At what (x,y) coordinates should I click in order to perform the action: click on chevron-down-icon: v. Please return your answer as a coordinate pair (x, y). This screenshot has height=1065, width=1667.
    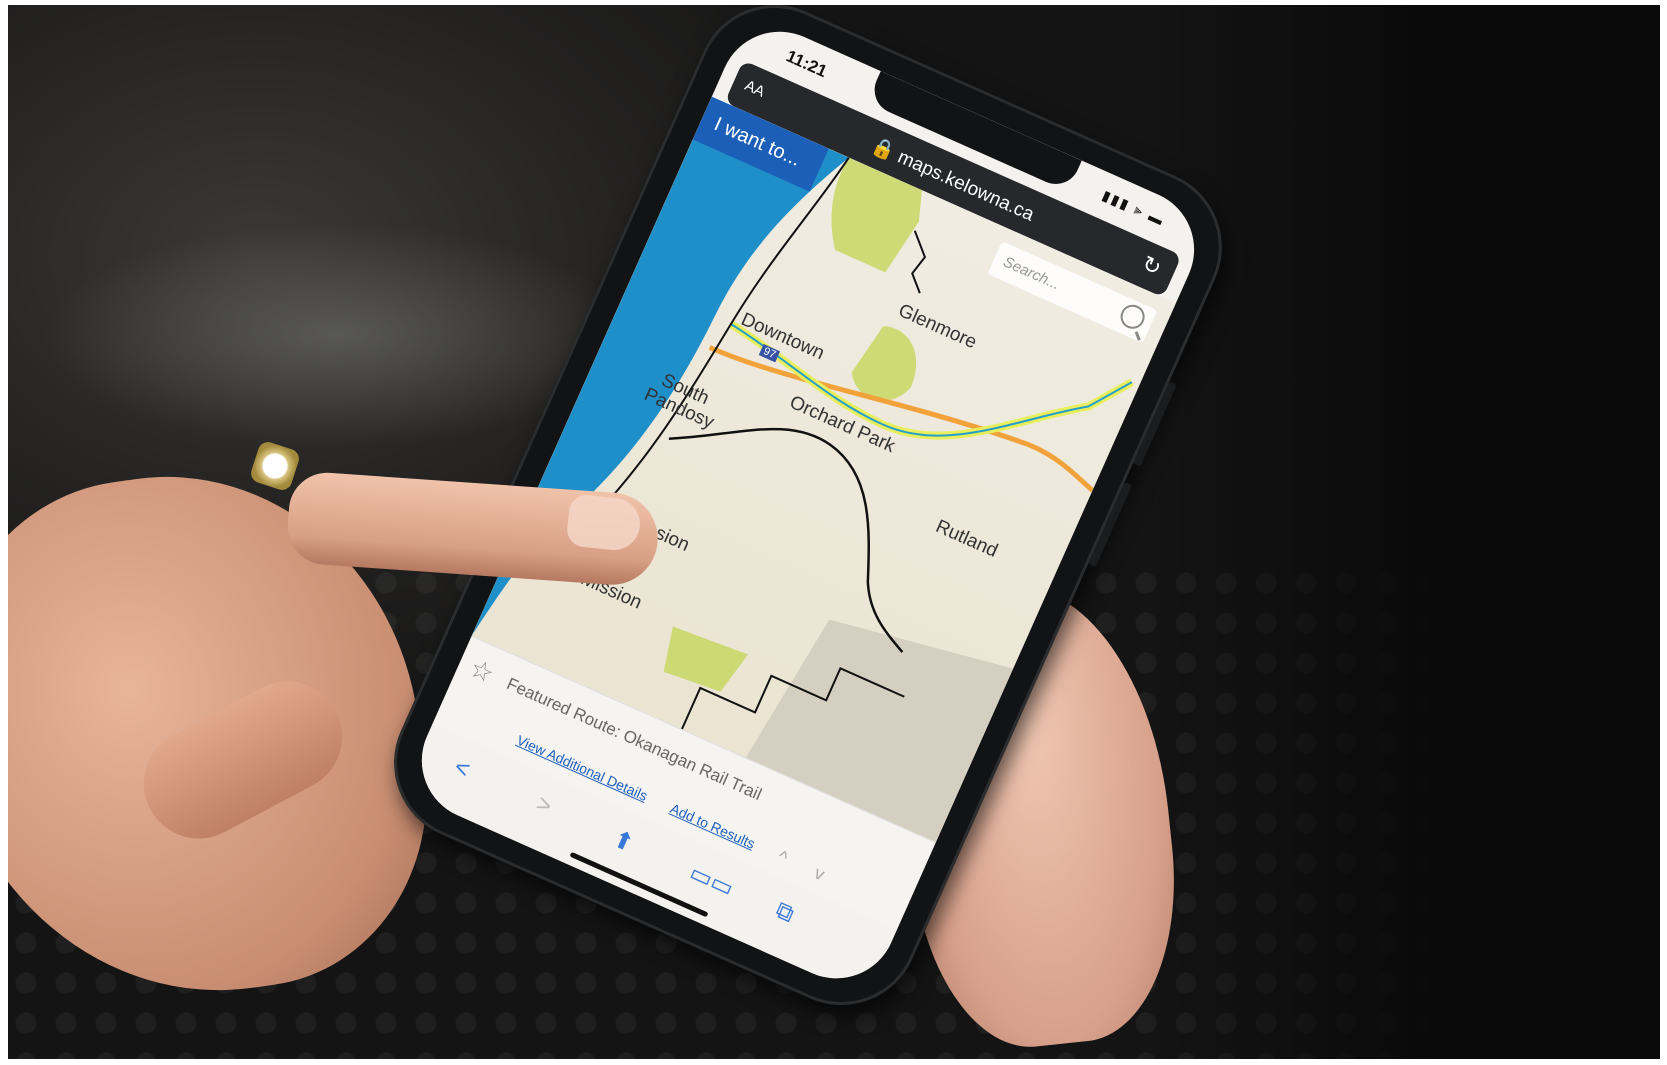
    Looking at the image, I should click on (819, 874).